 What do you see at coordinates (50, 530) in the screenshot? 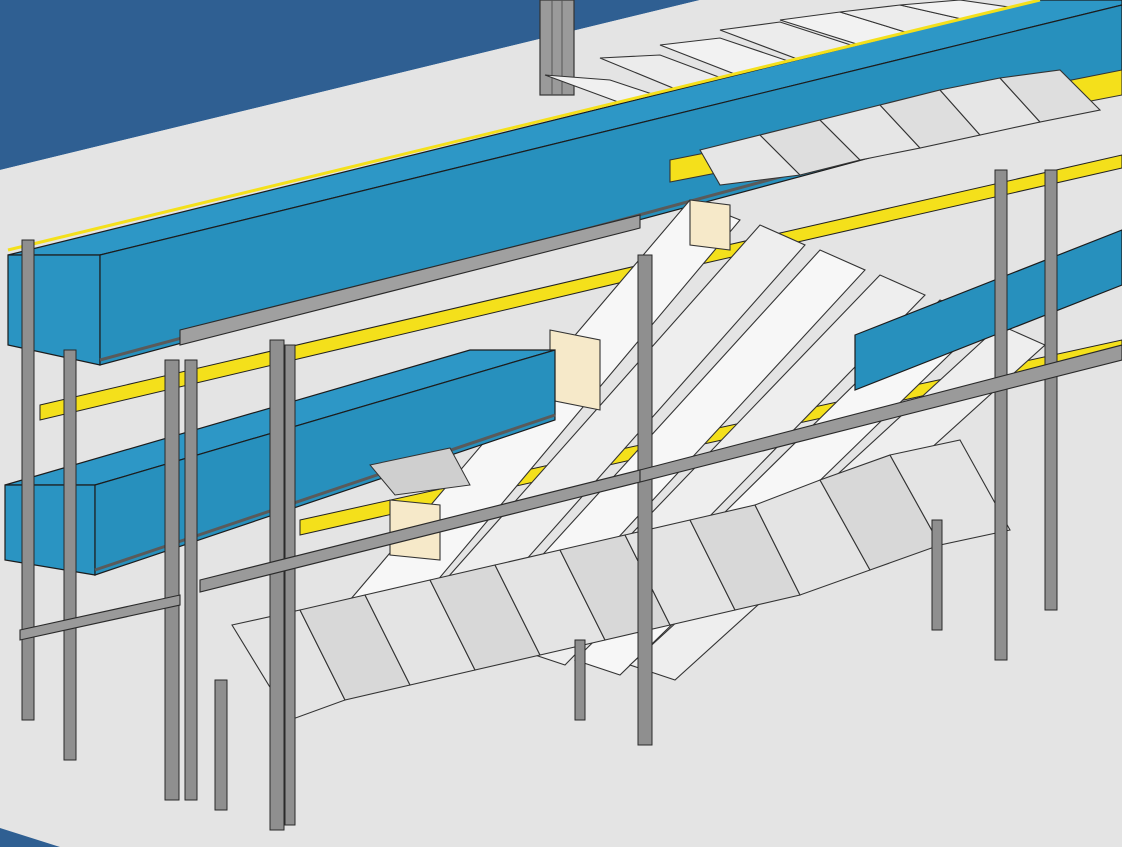
I see `lower-conveyor-face` at bounding box center [50, 530].